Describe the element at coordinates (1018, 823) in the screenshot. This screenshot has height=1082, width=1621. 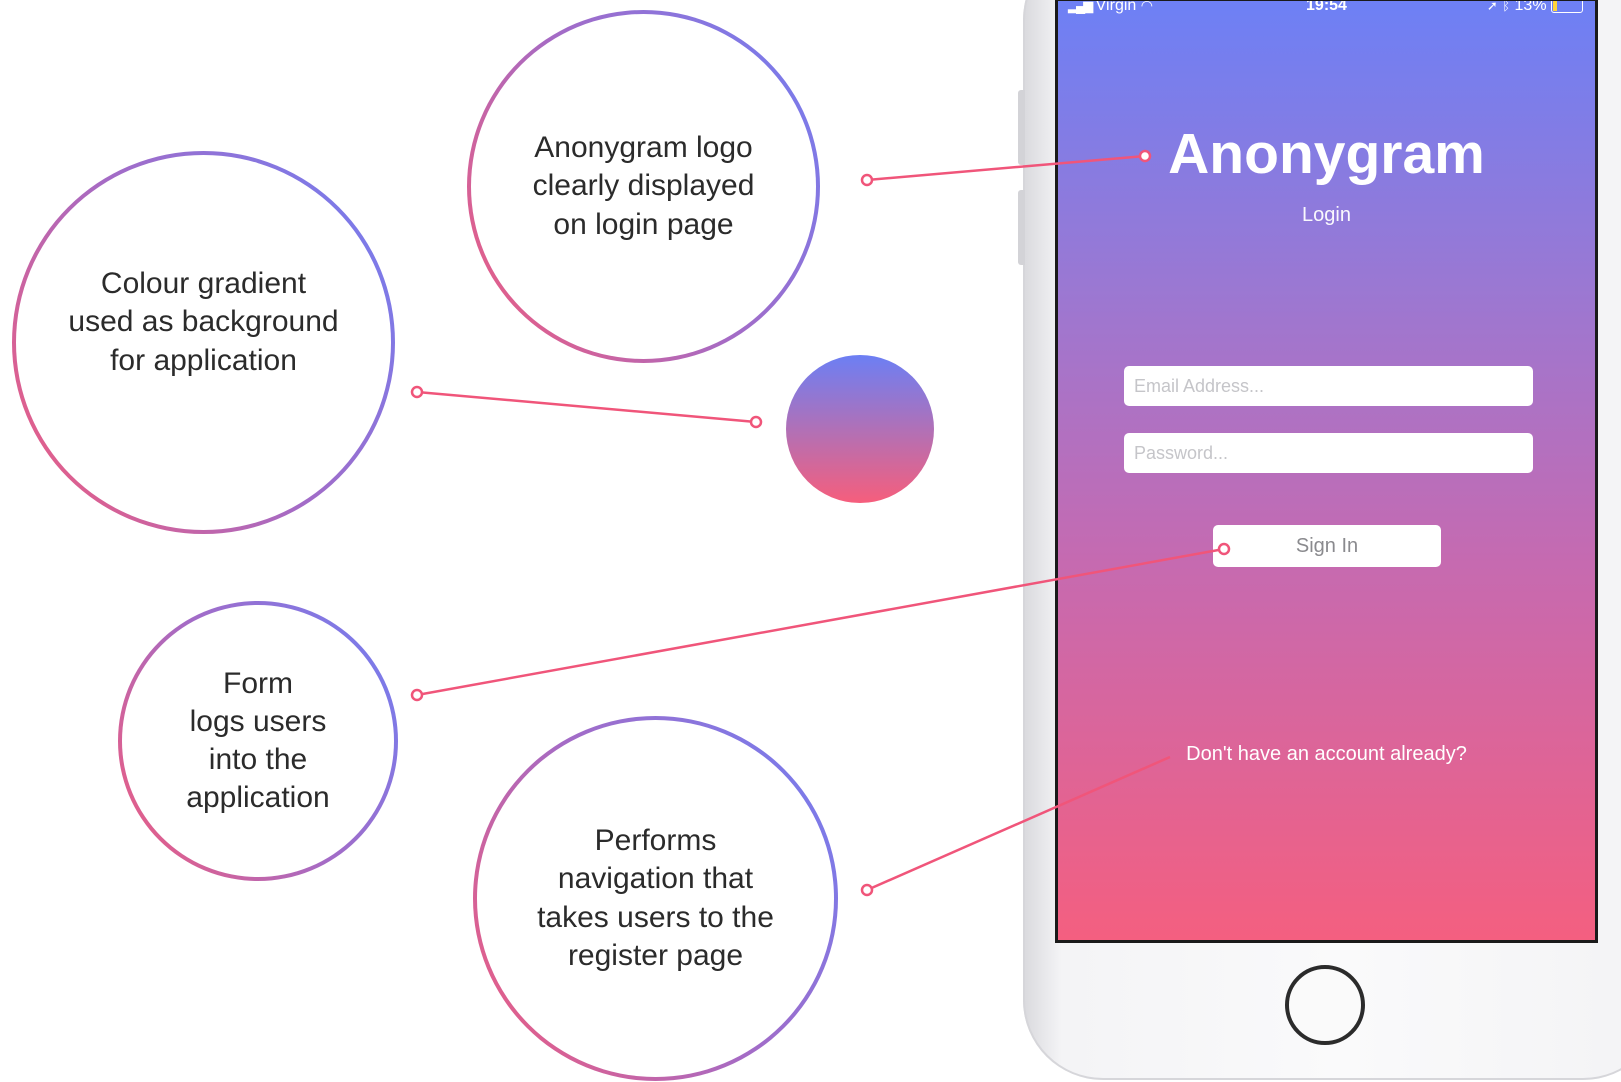
I see `connector-nav` at that location.